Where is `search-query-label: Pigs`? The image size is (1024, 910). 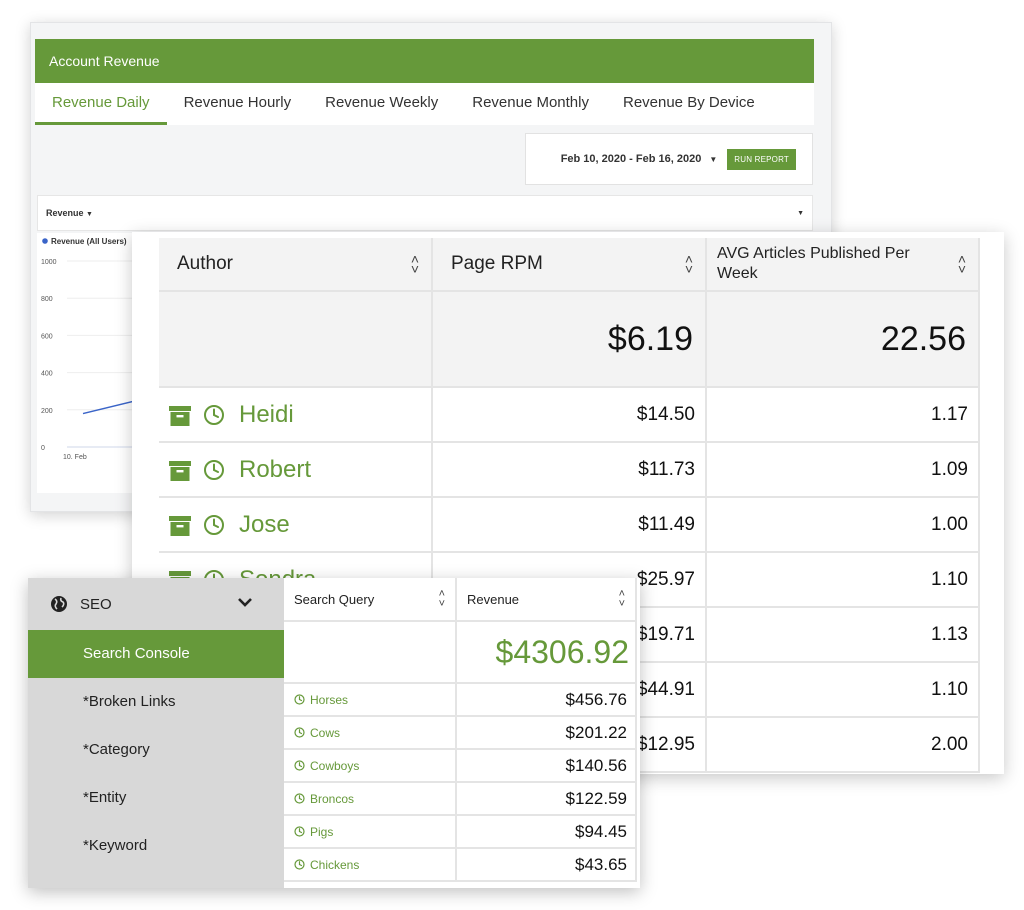
search-query-label: Pigs is located at coordinates (322, 831).